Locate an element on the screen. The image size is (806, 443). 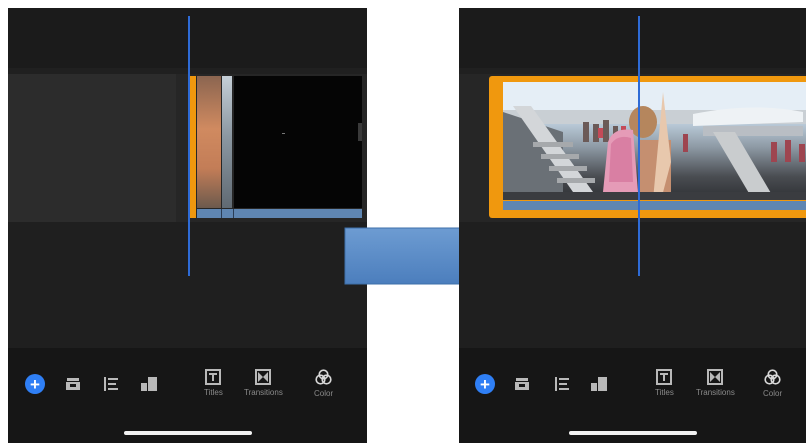
black-clip is located at coordinates (298, 142).